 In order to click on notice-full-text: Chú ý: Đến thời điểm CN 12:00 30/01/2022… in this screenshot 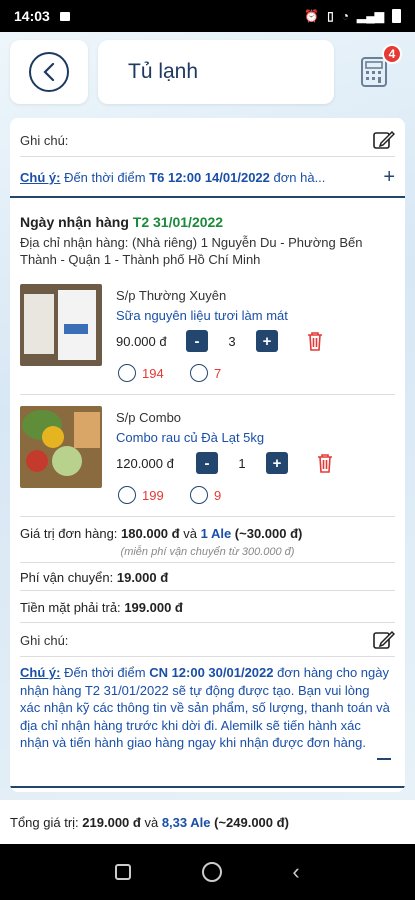, I will do `click(206, 708)`.